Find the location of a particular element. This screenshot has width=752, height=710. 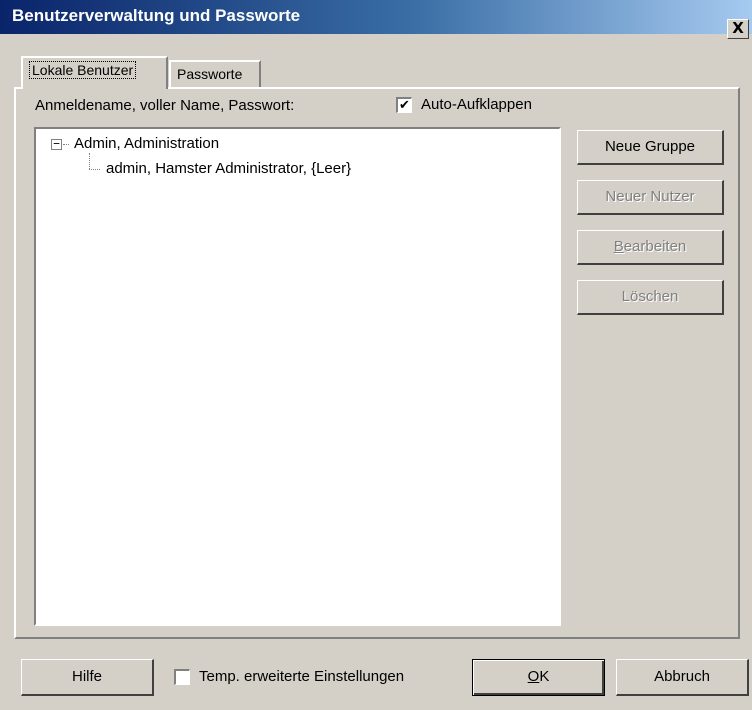

cancel-button: Abbruch is located at coordinates (682, 677).